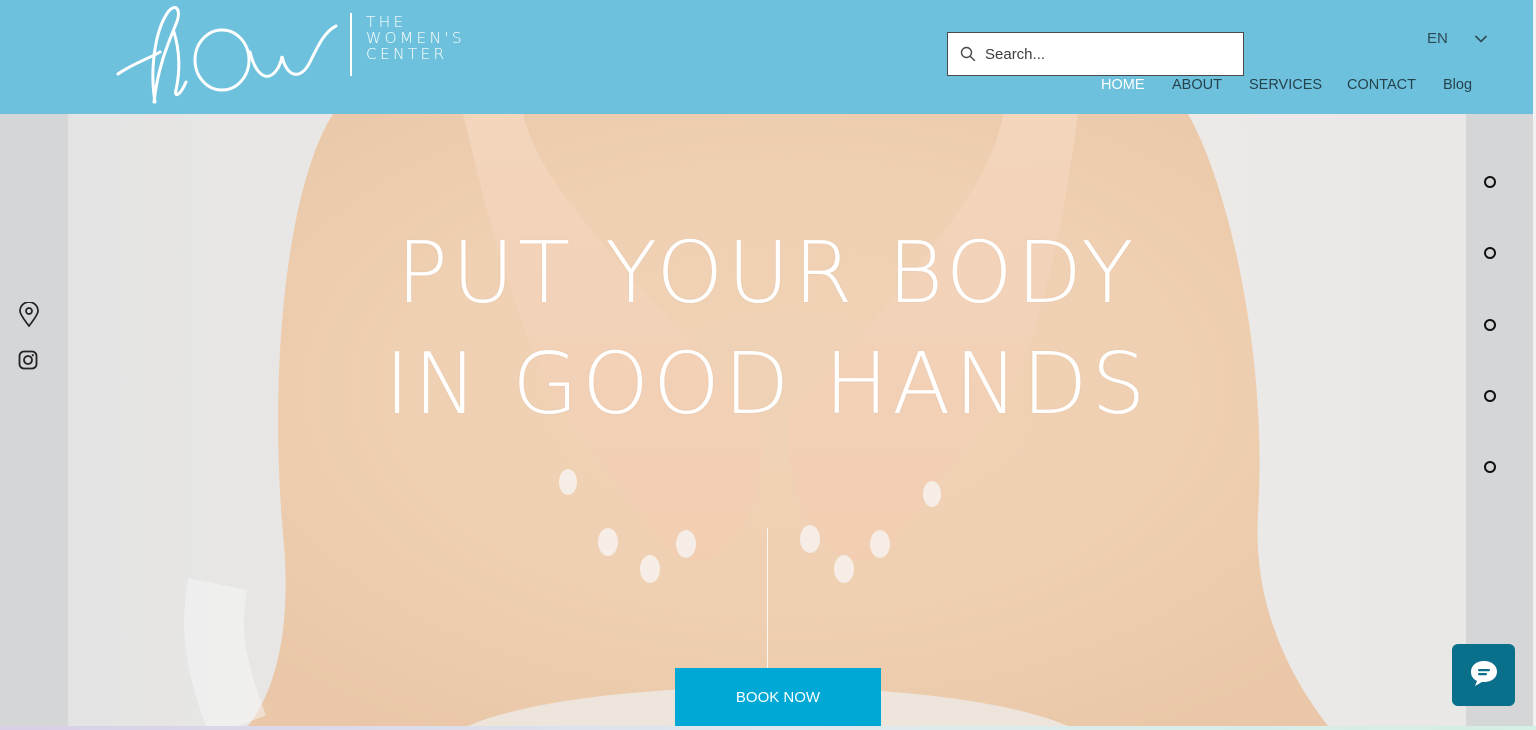 This screenshot has height=730, width=1536. Describe the element at coordinates (767, 598) in the screenshot. I see `hero-divider-line` at that location.